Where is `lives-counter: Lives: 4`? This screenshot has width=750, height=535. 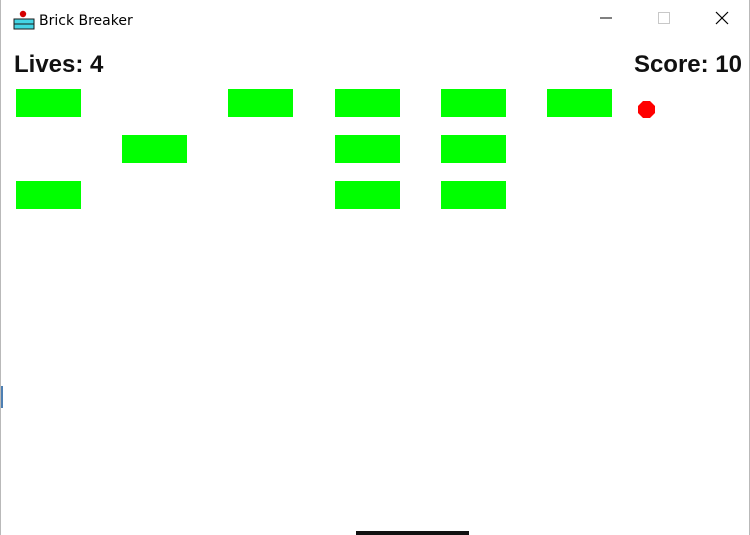
lives-counter: Lives: 4 is located at coordinates (59, 64).